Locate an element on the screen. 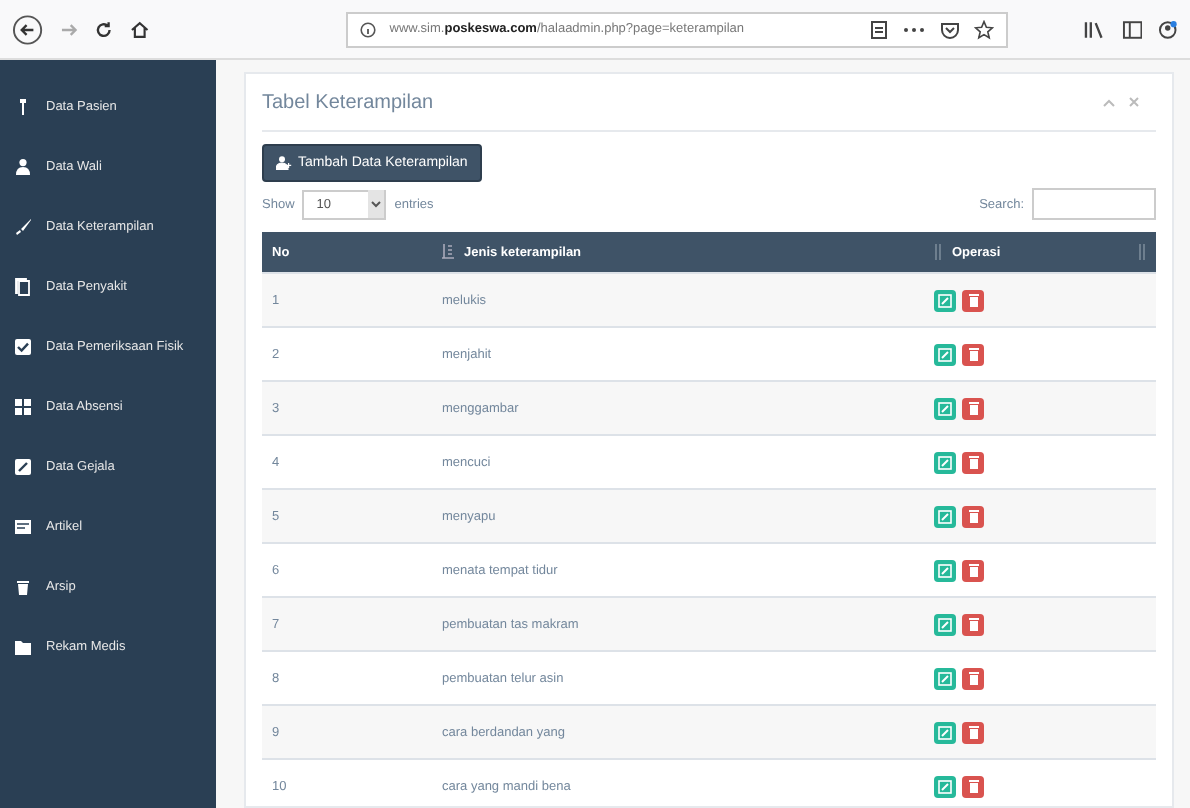  pocket-icon is located at coordinates (949, 29).